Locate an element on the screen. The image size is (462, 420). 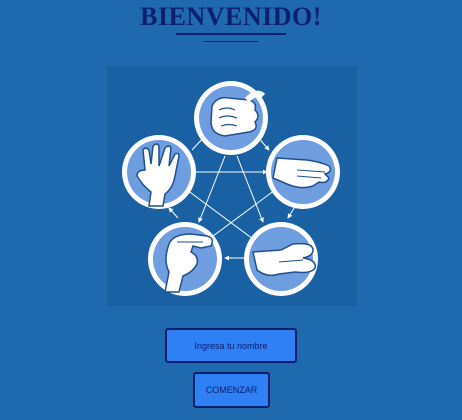
rock-hand-icon is located at coordinates (231, 118).